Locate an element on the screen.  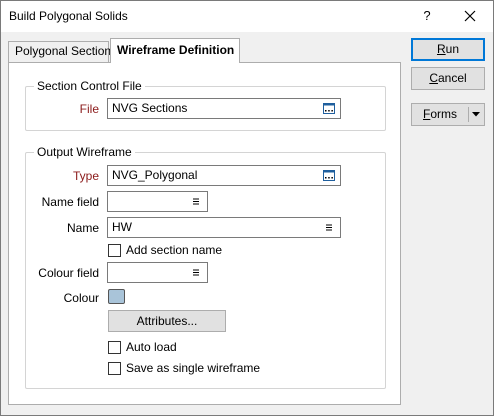
type-label: Type is located at coordinates (85, 176).